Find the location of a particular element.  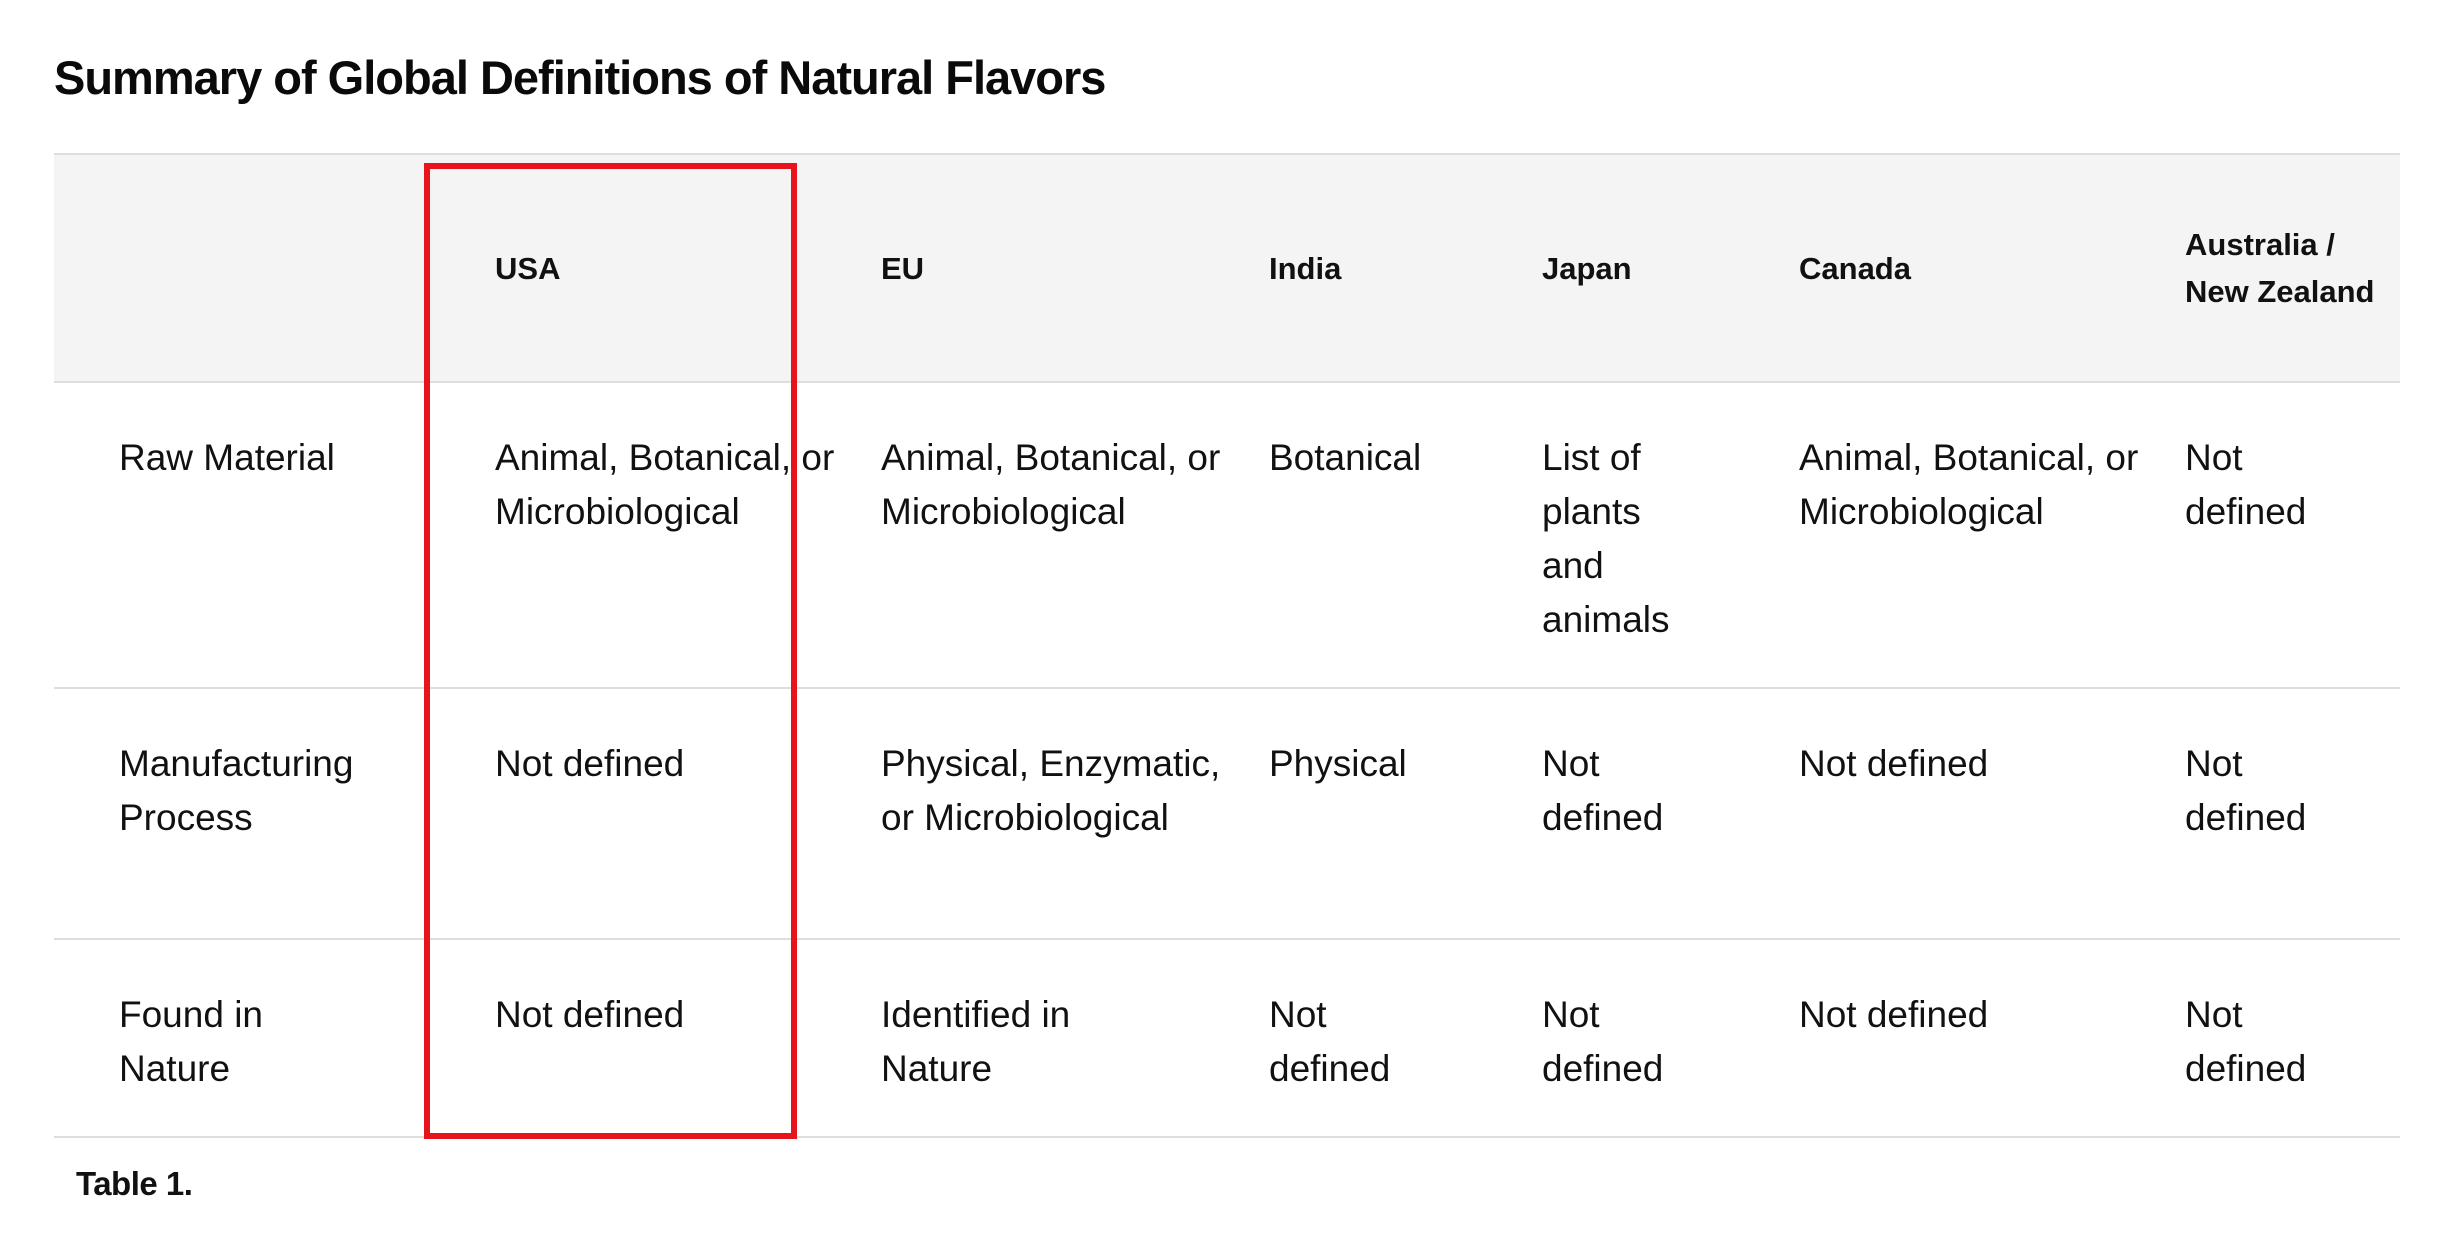

table-cell: Identified in Nature is located at coordinates (1063, 1038).